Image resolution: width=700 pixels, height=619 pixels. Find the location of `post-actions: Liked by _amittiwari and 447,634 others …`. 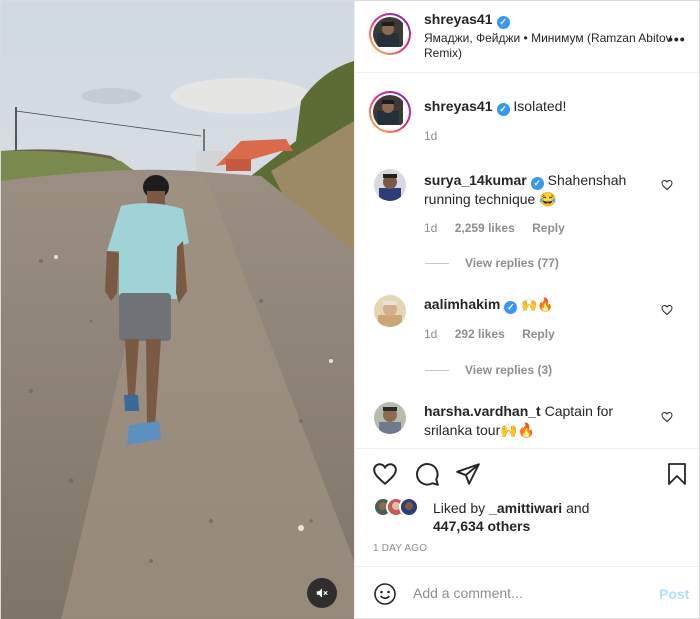

post-actions: Liked by _amittiwari and 447,634 others … is located at coordinates (527, 507).